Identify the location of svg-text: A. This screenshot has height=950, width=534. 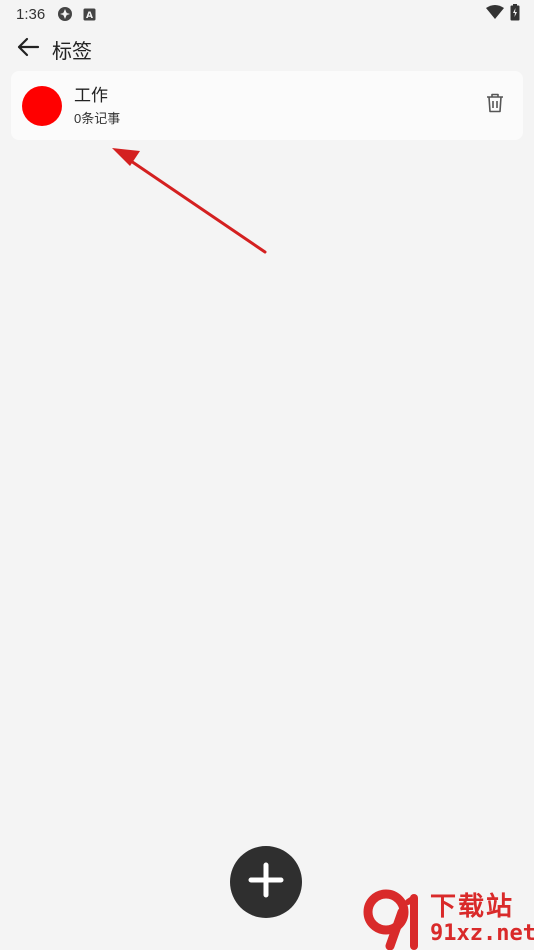
(89, 16).